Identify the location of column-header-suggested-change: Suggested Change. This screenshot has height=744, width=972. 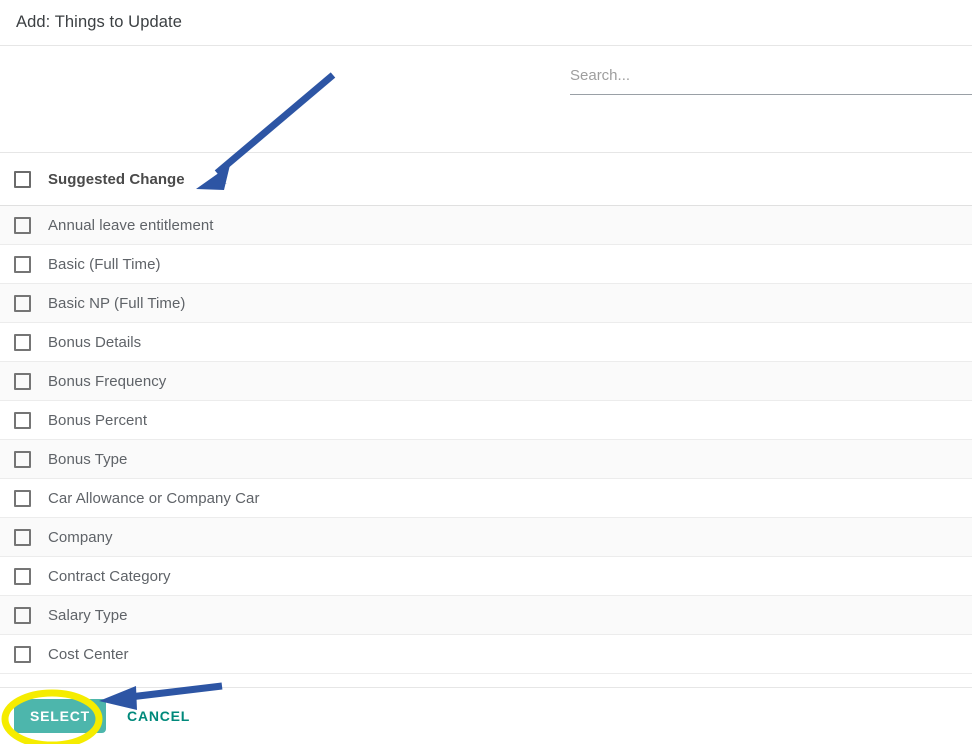
(116, 179).